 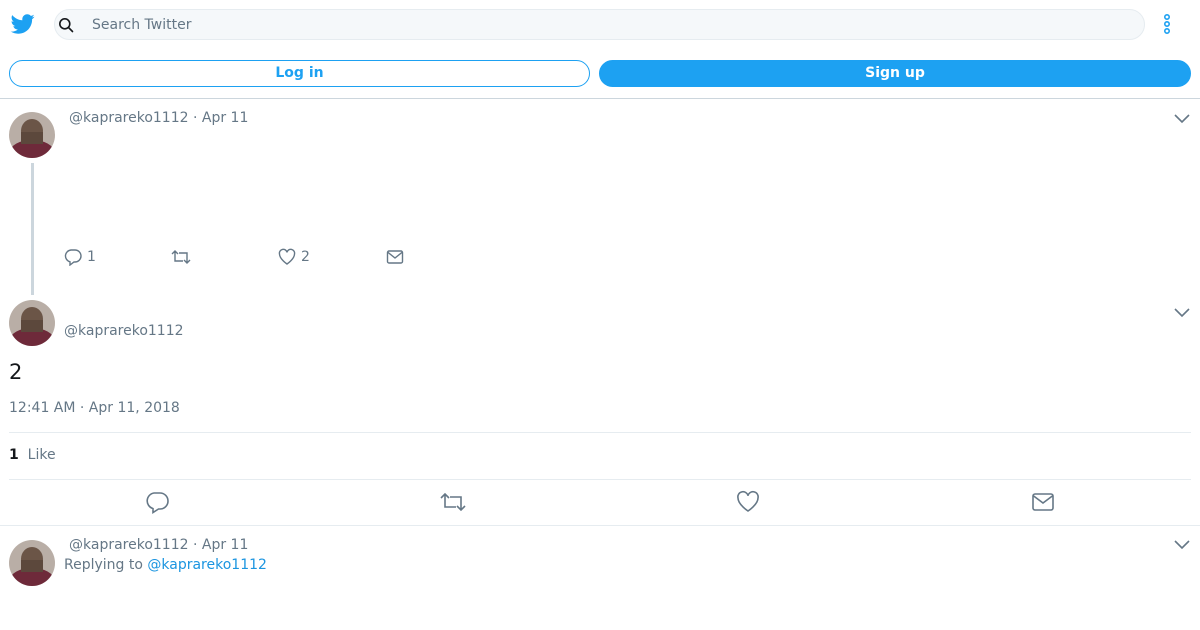 What do you see at coordinates (41, 455) in the screenshot?
I see `likes-label: Like` at bounding box center [41, 455].